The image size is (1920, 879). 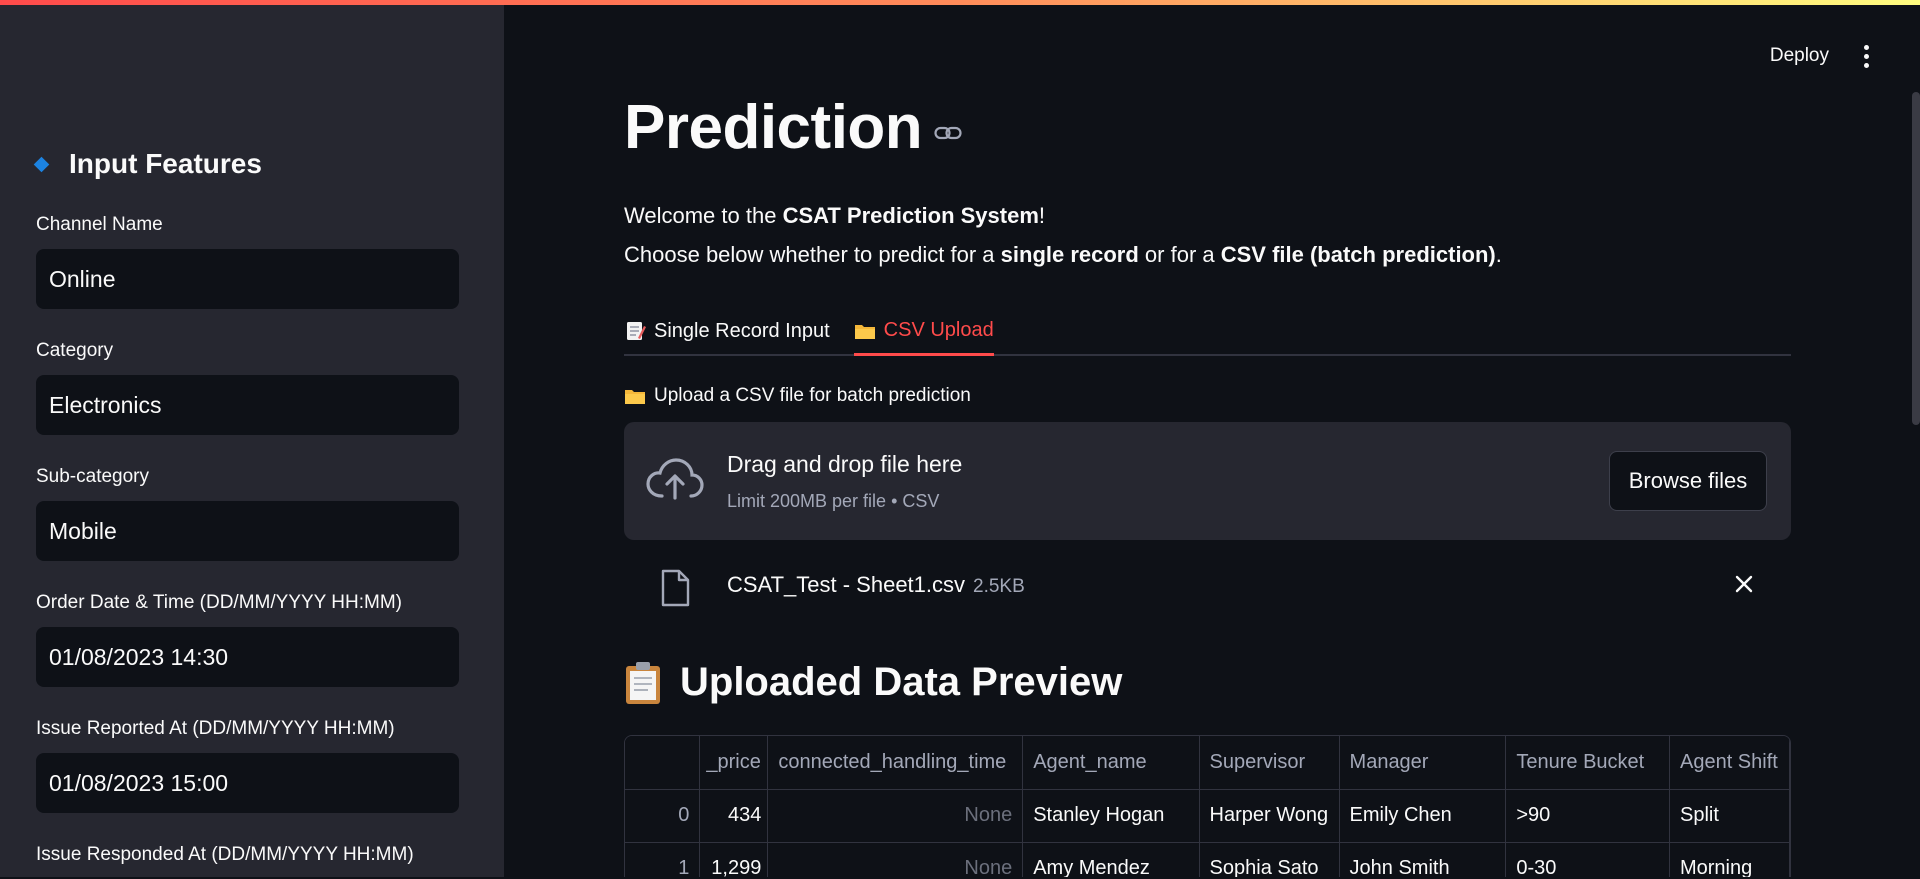 I want to click on browse-files-button: Browse files, so click(x=1688, y=481).